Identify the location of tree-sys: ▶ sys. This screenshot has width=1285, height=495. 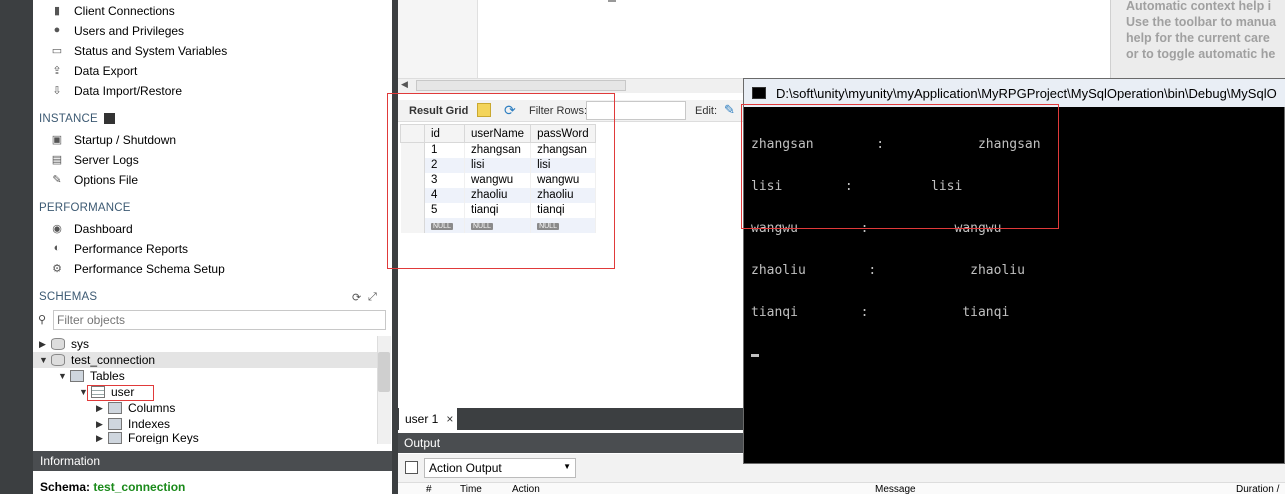
(64, 344).